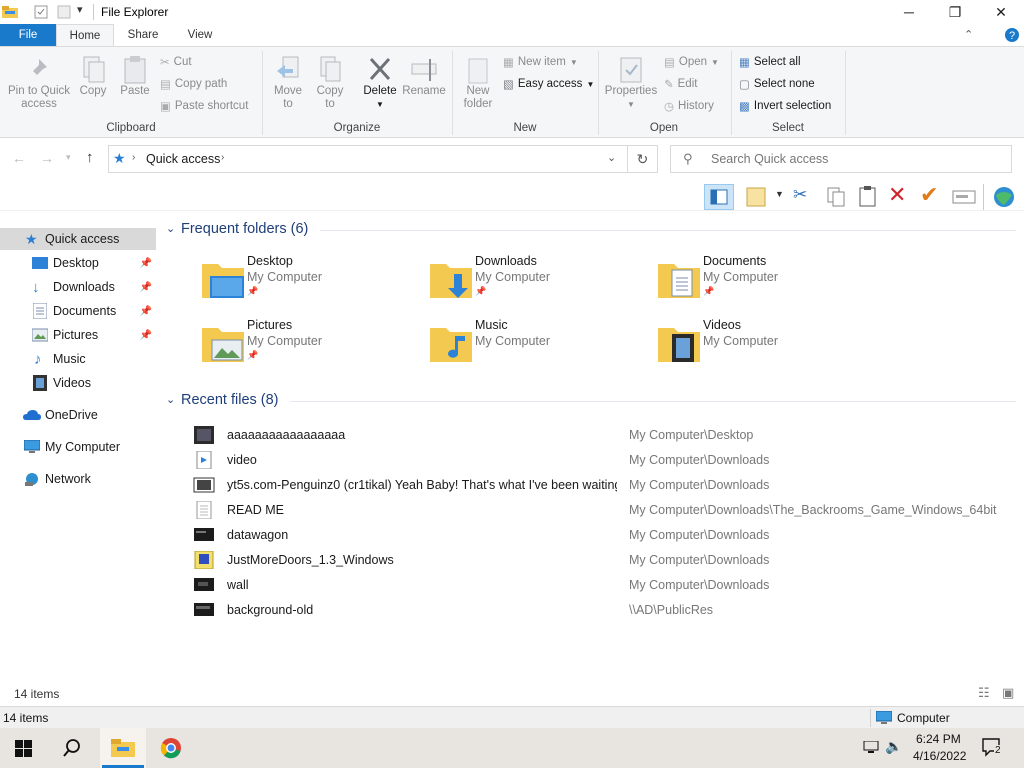  I want to click on clock-time: 6:24 PM, so click(938, 739).